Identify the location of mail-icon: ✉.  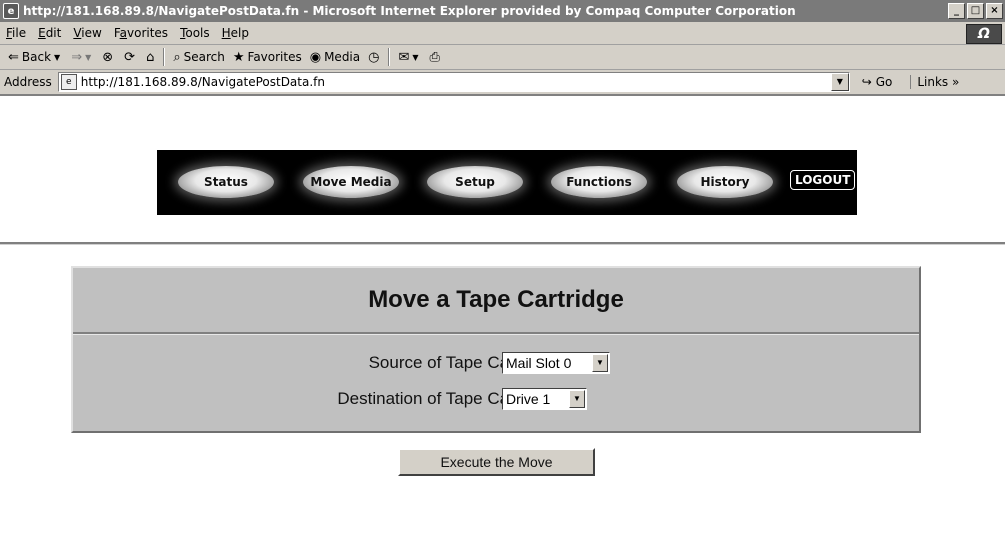
(404, 57).